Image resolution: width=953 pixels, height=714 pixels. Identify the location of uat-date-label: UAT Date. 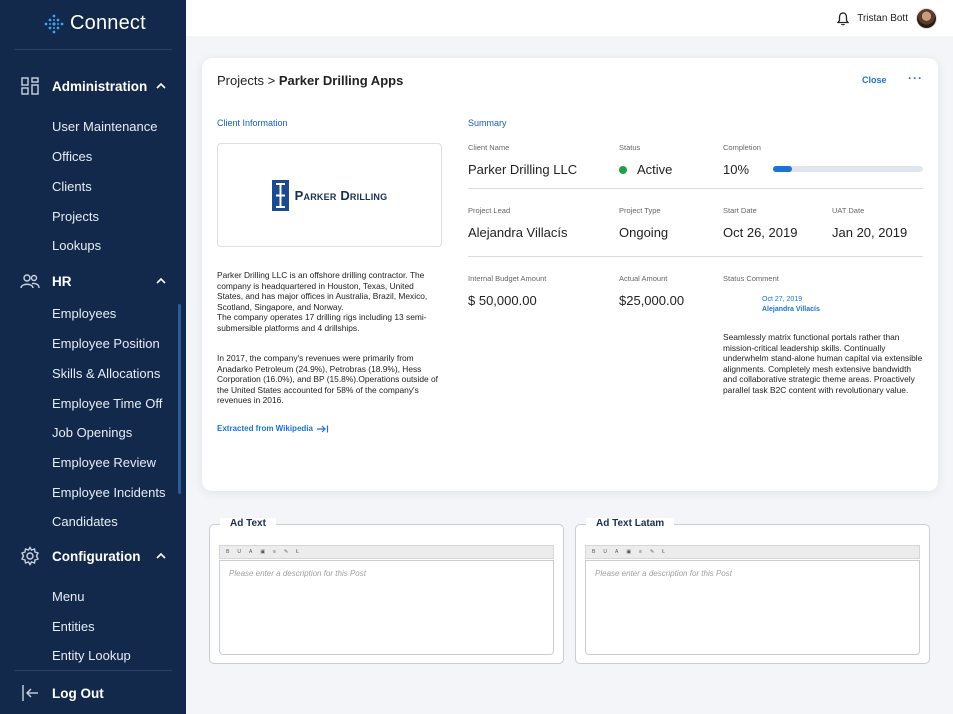
(848, 210).